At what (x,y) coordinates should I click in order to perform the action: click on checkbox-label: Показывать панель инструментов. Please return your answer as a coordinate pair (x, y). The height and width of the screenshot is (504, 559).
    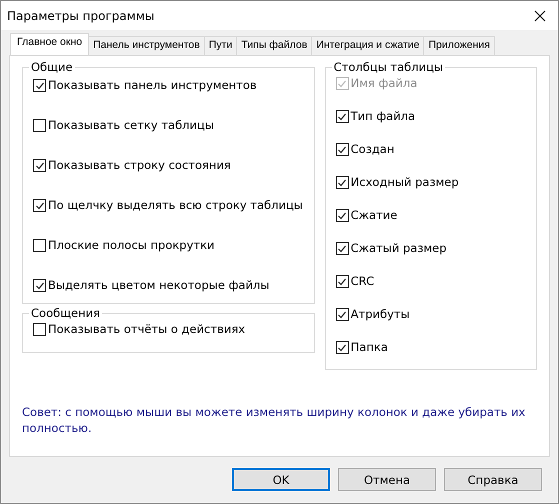
    Looking at the image, I should click on (152, 85).